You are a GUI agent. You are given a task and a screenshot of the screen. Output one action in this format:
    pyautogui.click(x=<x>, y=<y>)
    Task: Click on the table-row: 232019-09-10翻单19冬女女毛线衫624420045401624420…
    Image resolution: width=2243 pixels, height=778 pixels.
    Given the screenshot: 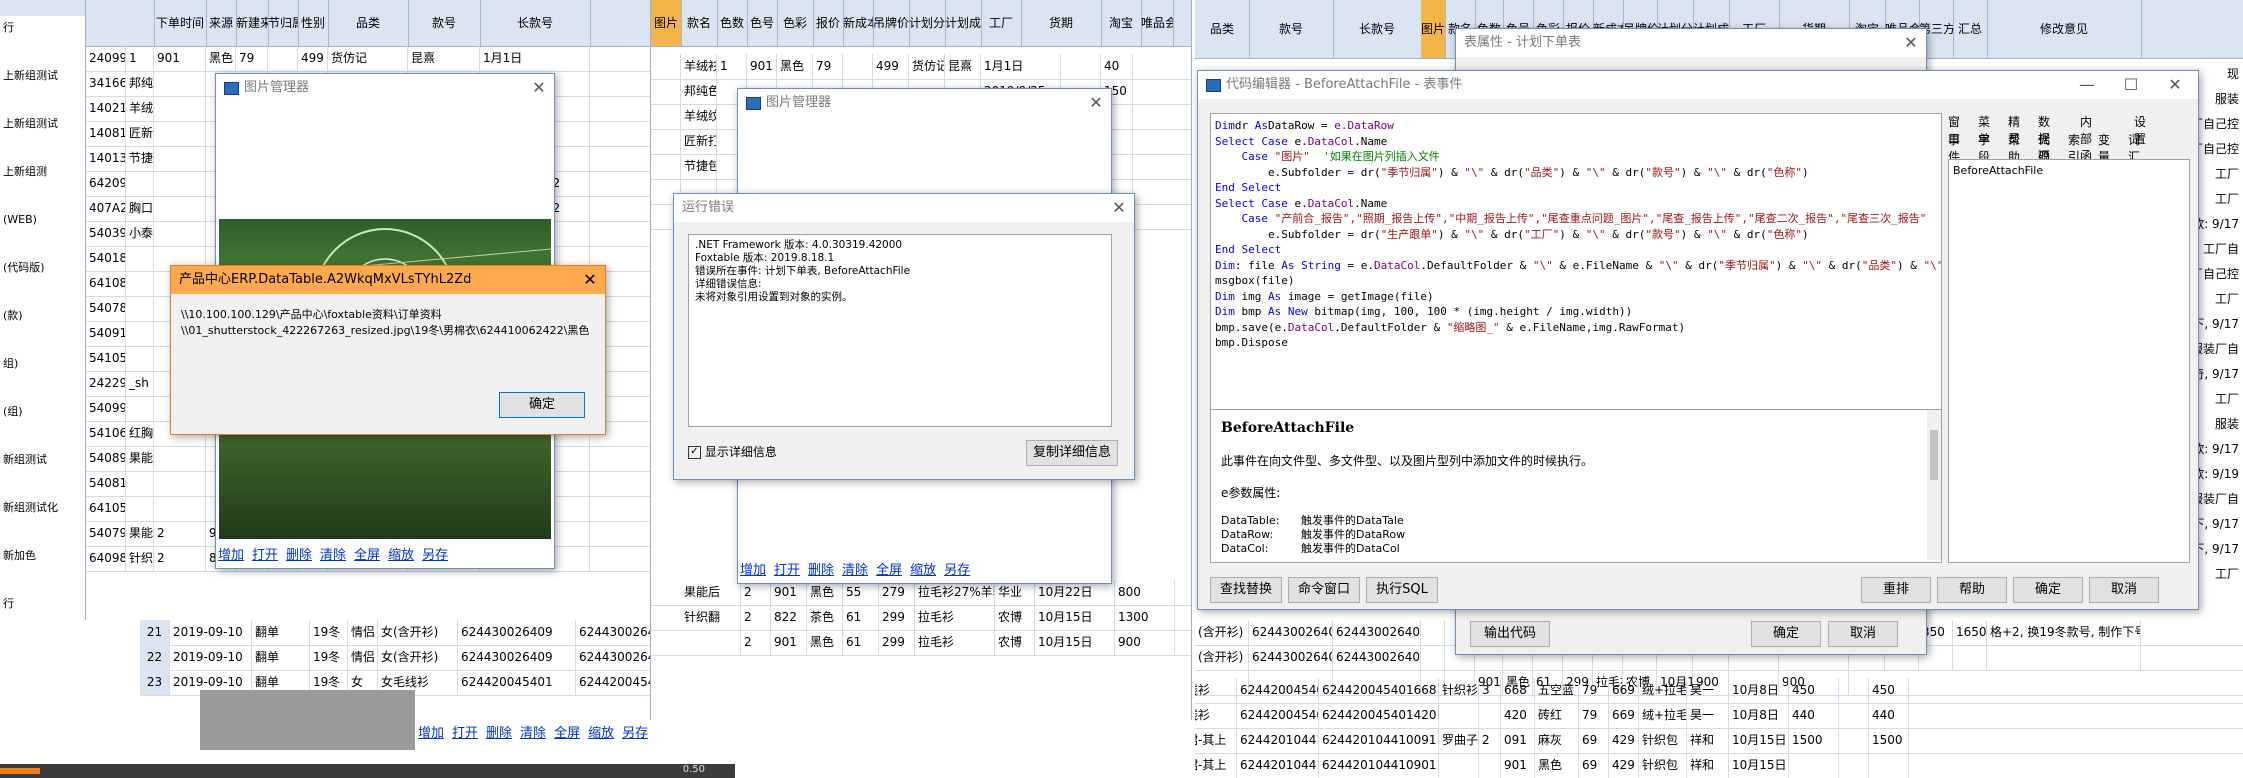 What is the action you would take?
    pyautogui.click(x=1719, y=691)
    